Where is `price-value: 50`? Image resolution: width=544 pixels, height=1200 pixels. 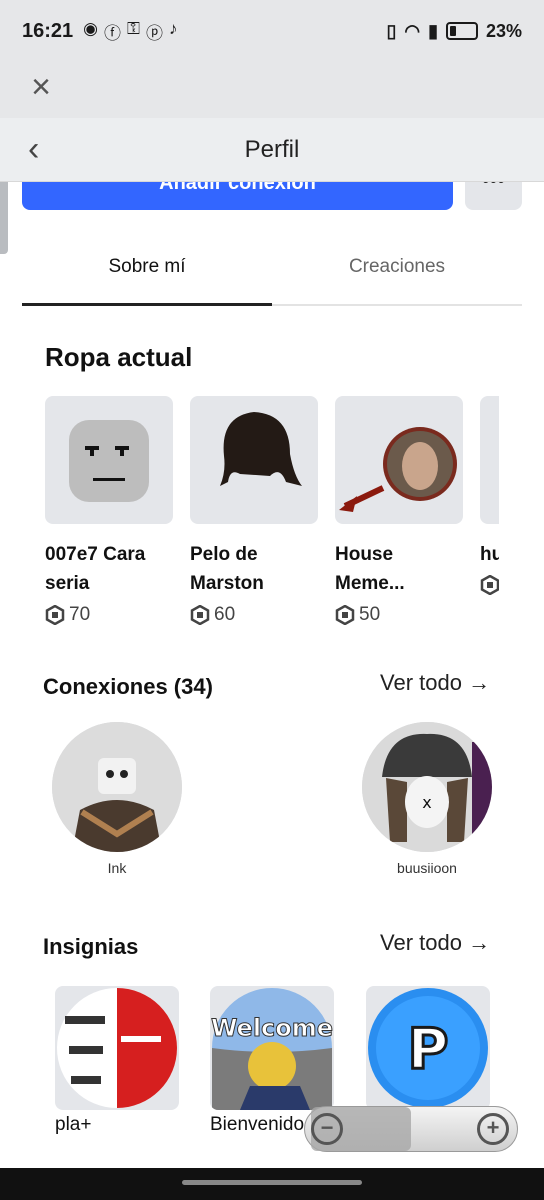
price-value: 50 is located at coordinates (370, 614).